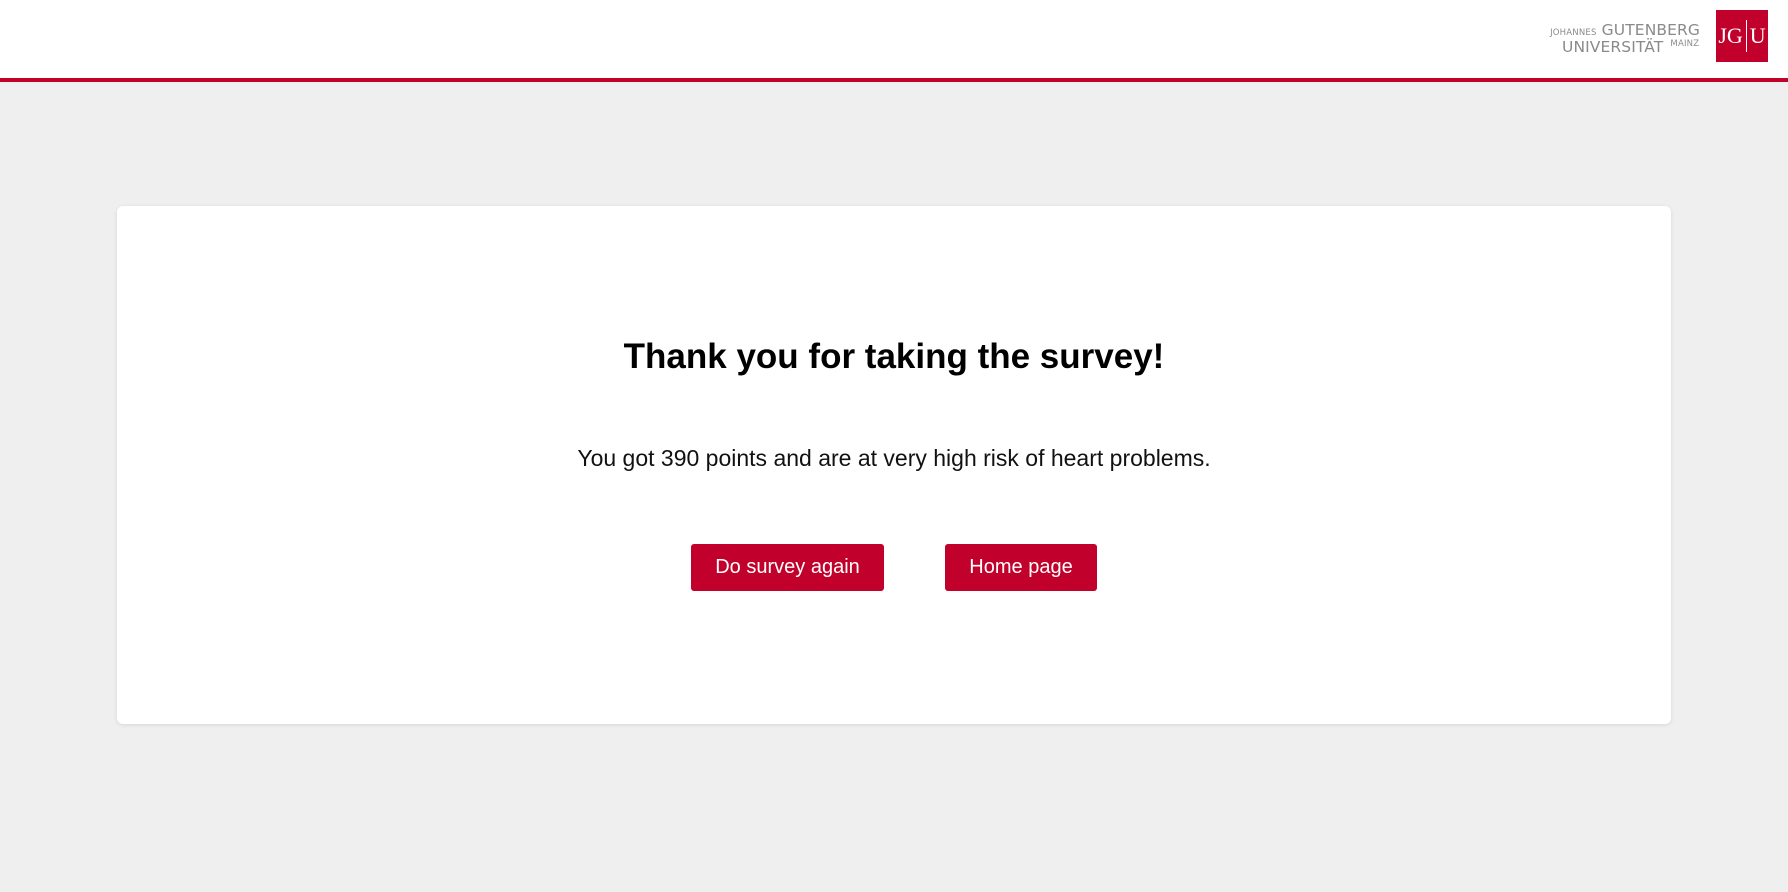 The image size is (1788, 892). Describe the element at coordinates (1573, 33) in the screenshot. I see `wordmark-prefix: JOHANNES` at that location.